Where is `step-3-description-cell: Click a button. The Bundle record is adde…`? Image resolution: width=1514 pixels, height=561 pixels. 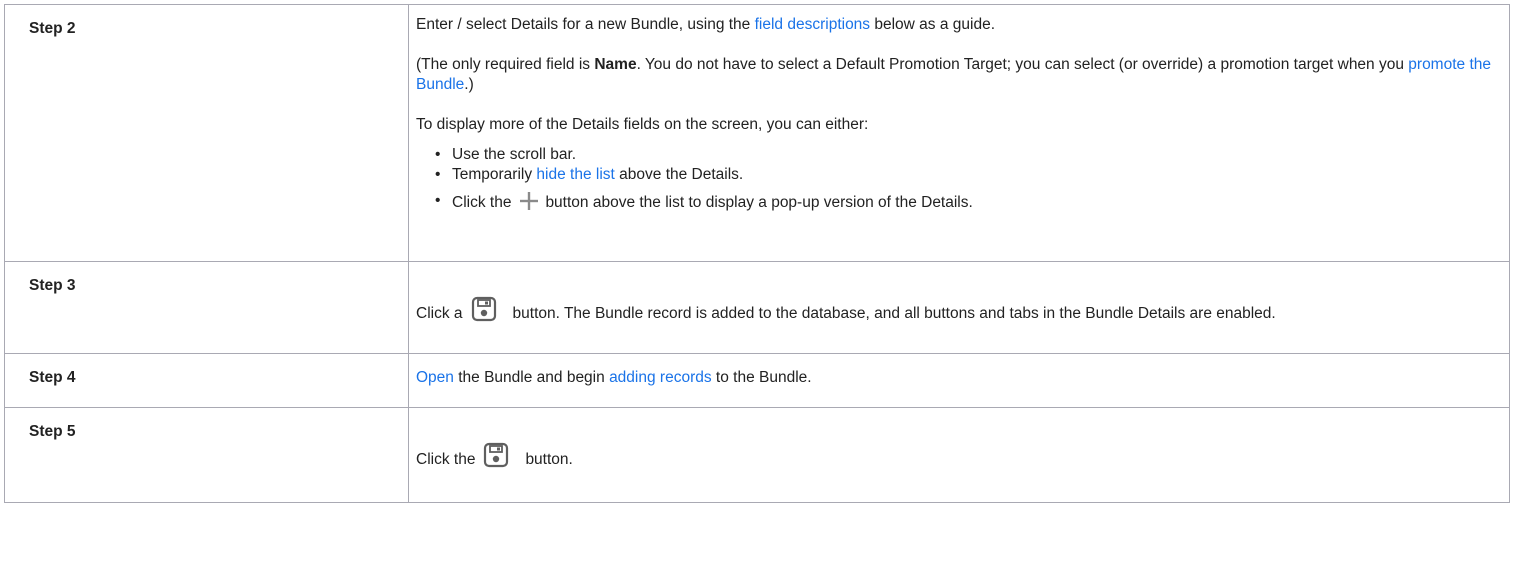 step-3-description-cell: Click a button. The Bundle record is adde… is located at coordinates (959, 307).